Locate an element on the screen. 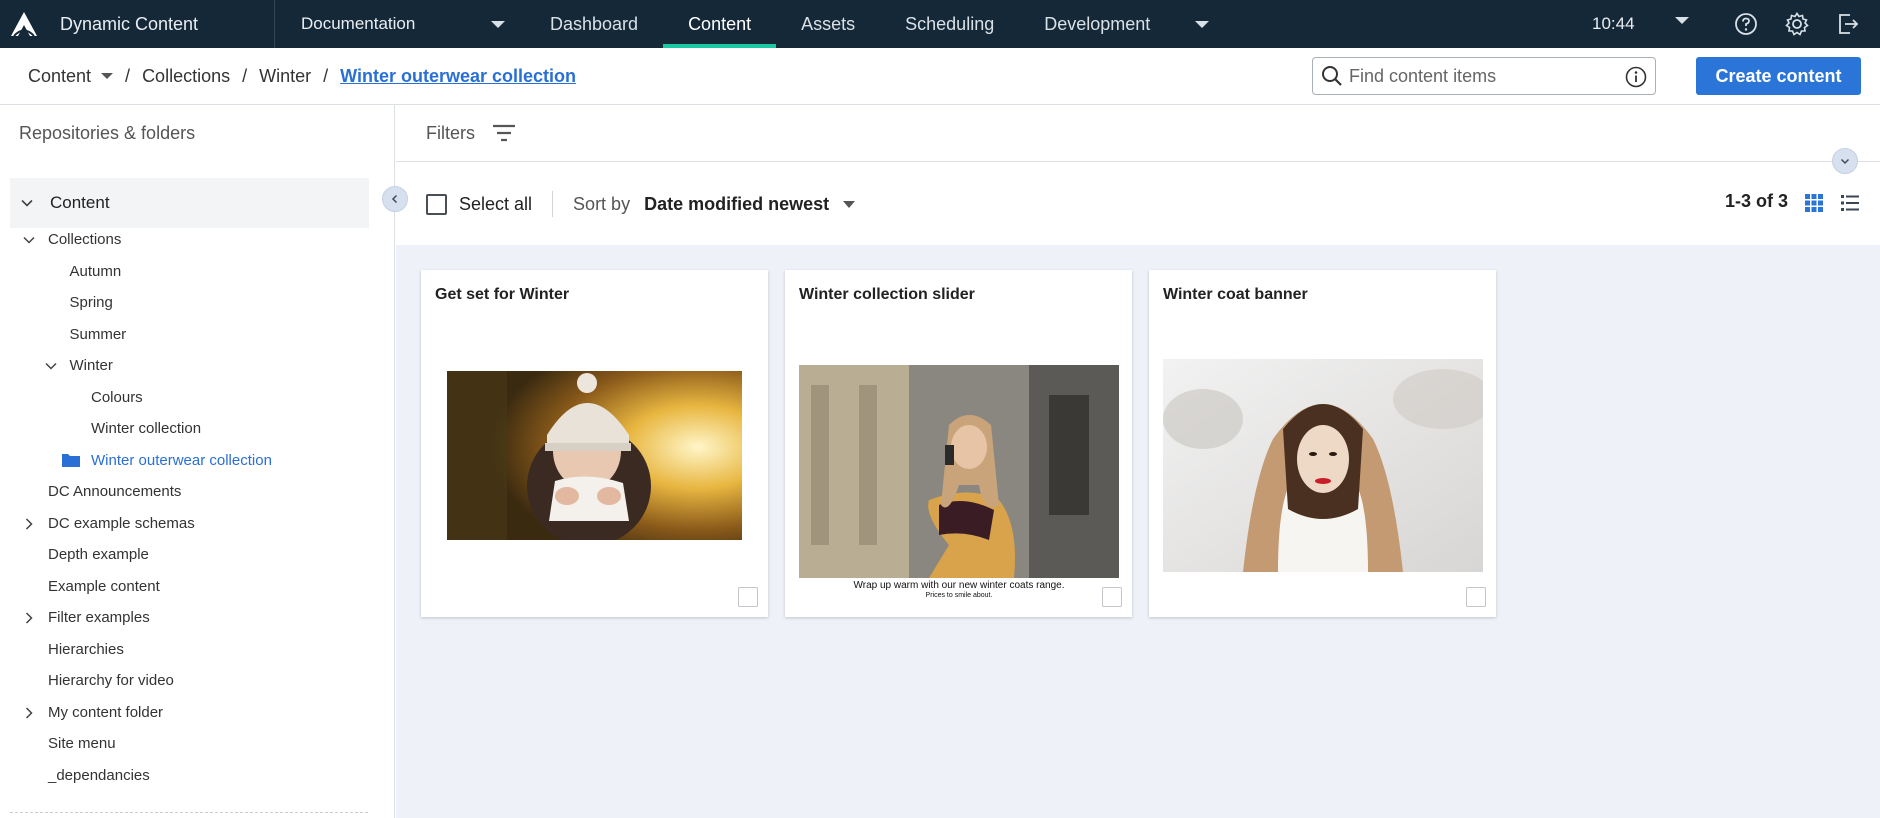  app-brand: Dynamic Content is located at coordinates (137, 24).